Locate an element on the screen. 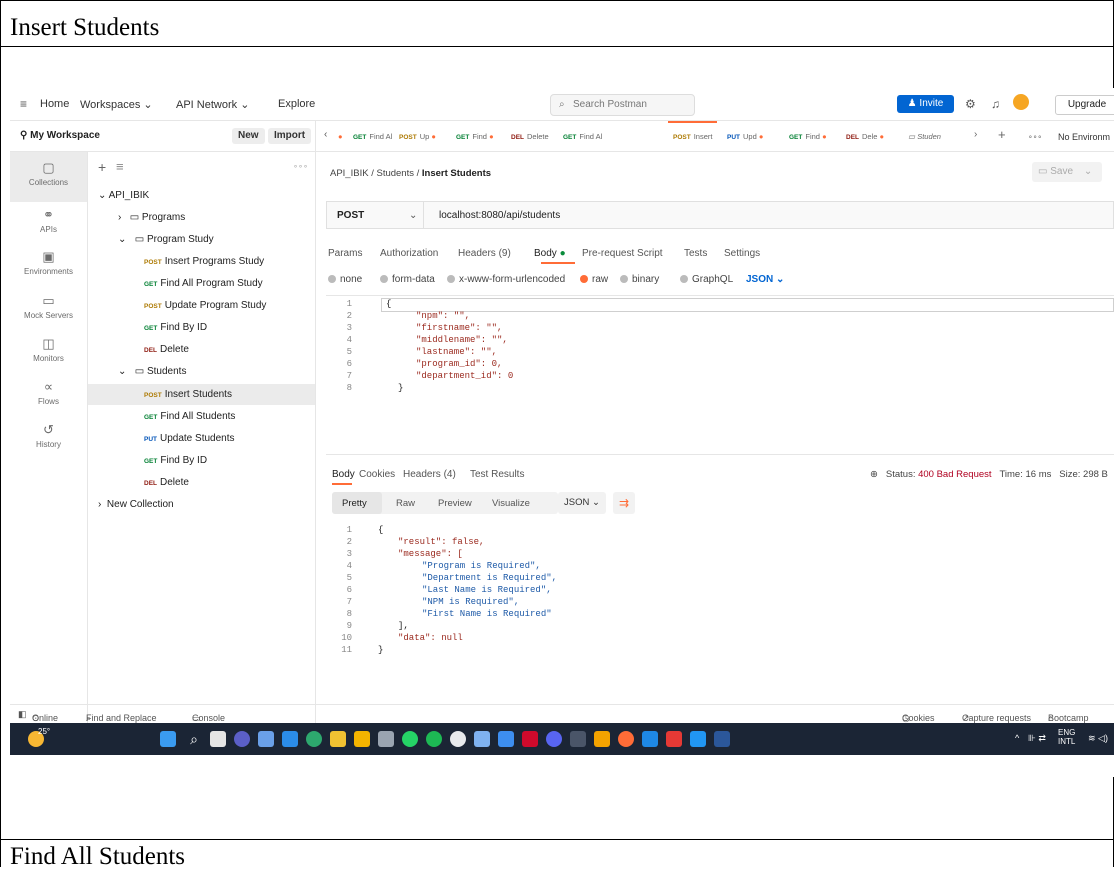 The image size is (1114, 871). tree-item: POST Insert Programs Study is located at coordinates (204, 261).